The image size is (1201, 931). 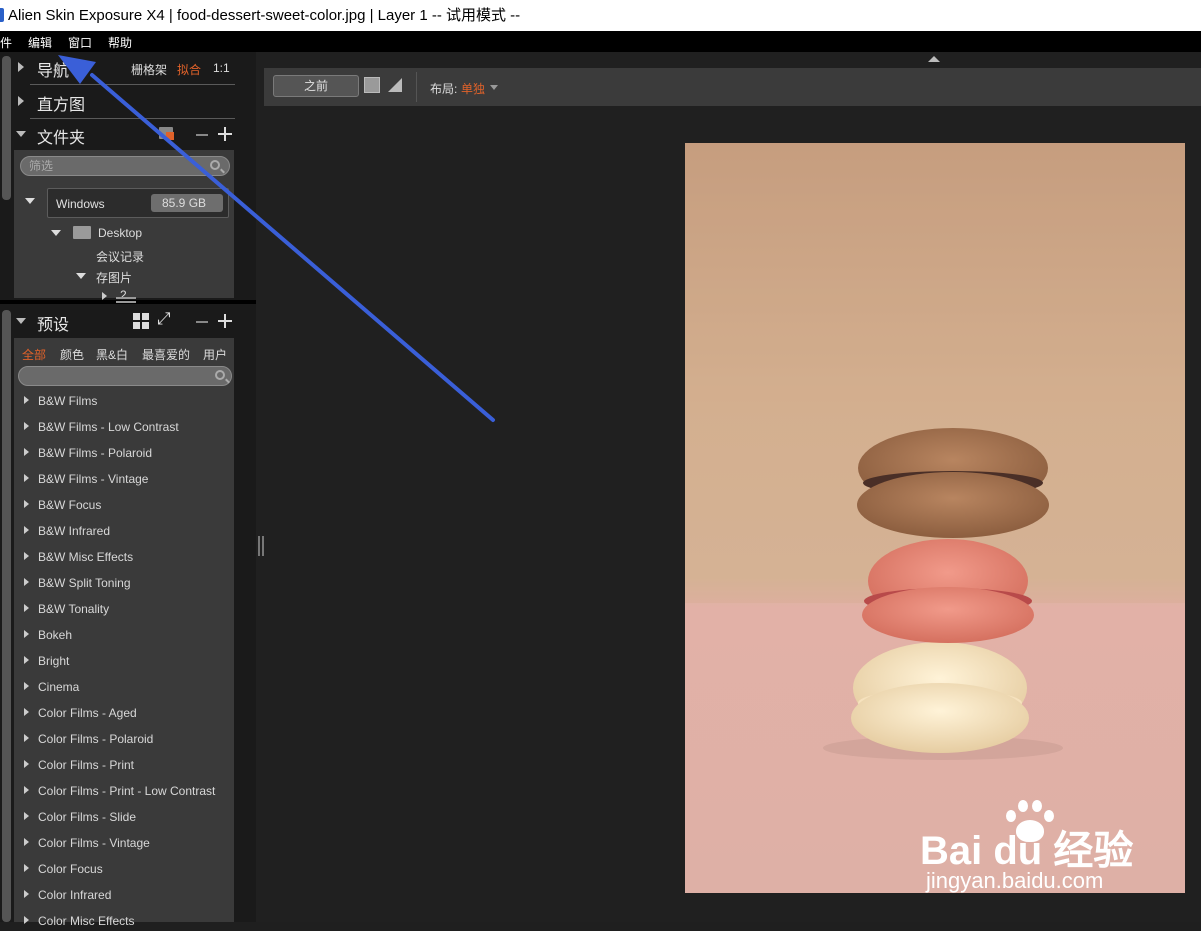 What do you see at coordinates (77, 69) in the screenshot?
I see `annotation-arrow-head` at bounding box center [77, 69].